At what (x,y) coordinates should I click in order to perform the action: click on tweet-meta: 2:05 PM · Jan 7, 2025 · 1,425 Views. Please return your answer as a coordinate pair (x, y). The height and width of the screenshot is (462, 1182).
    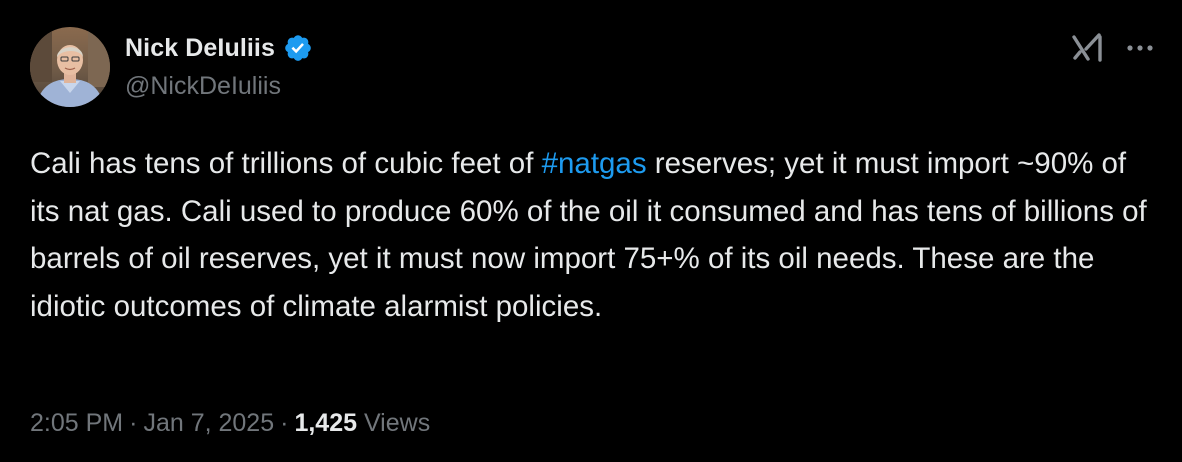
    Looking at the image, I should click on (230, 423).